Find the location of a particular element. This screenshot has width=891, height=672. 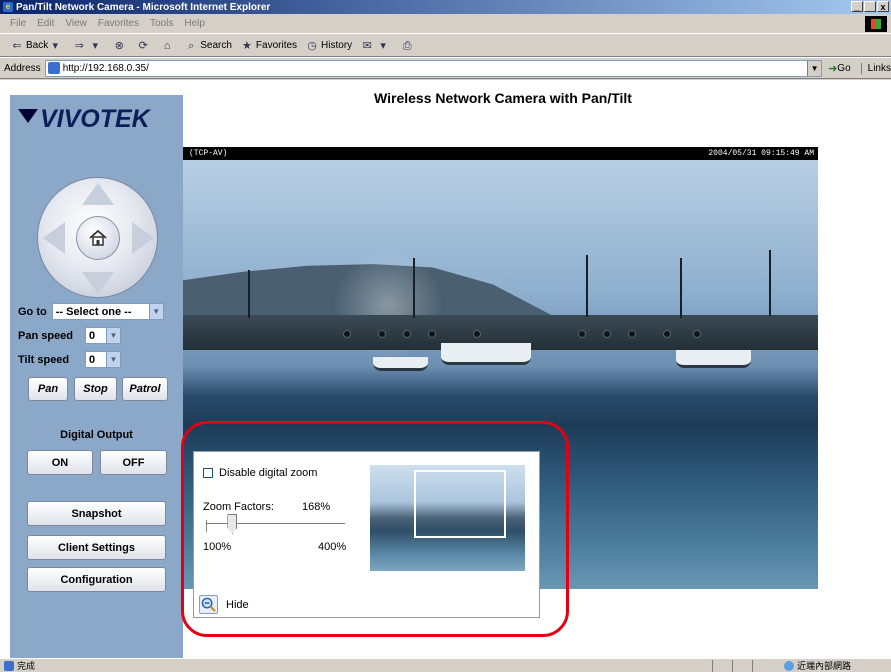

ptz-home-button is located at coordinates (98, 238).